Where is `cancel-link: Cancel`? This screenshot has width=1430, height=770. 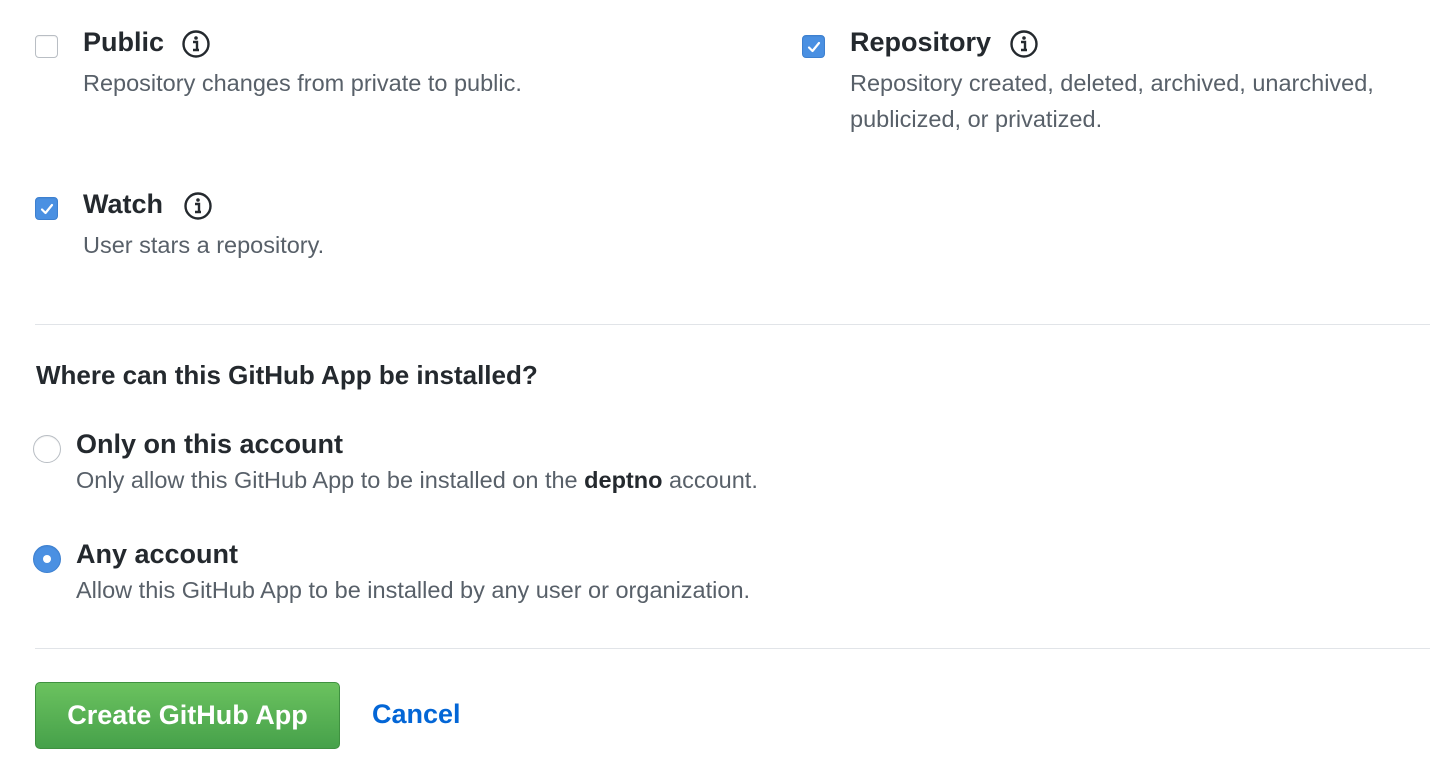
cancel-link: Cancel is located at coordinates (416, 714).